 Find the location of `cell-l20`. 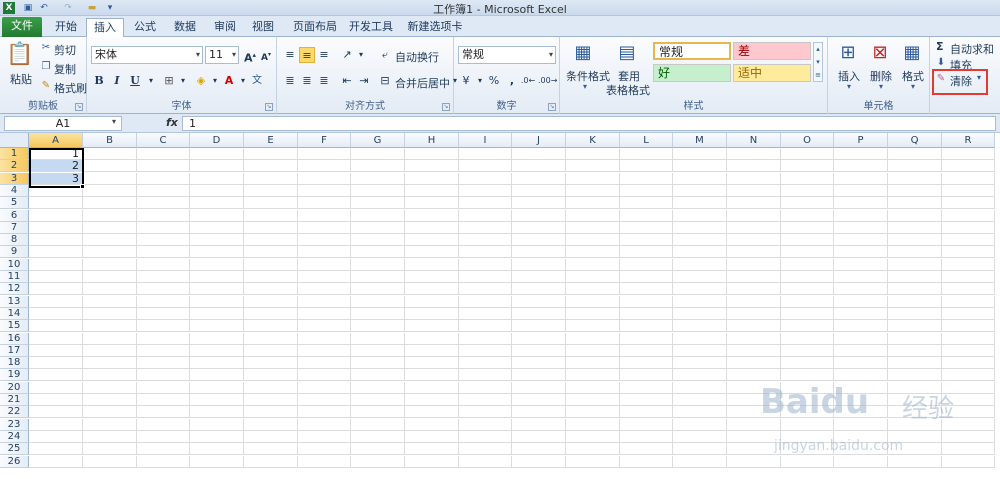

cell-l20 is located at coordinates (646, 387).